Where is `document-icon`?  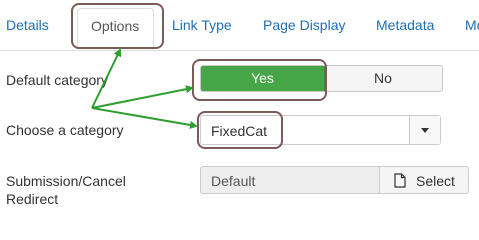
document-icon is located at coordinates (400, 180).